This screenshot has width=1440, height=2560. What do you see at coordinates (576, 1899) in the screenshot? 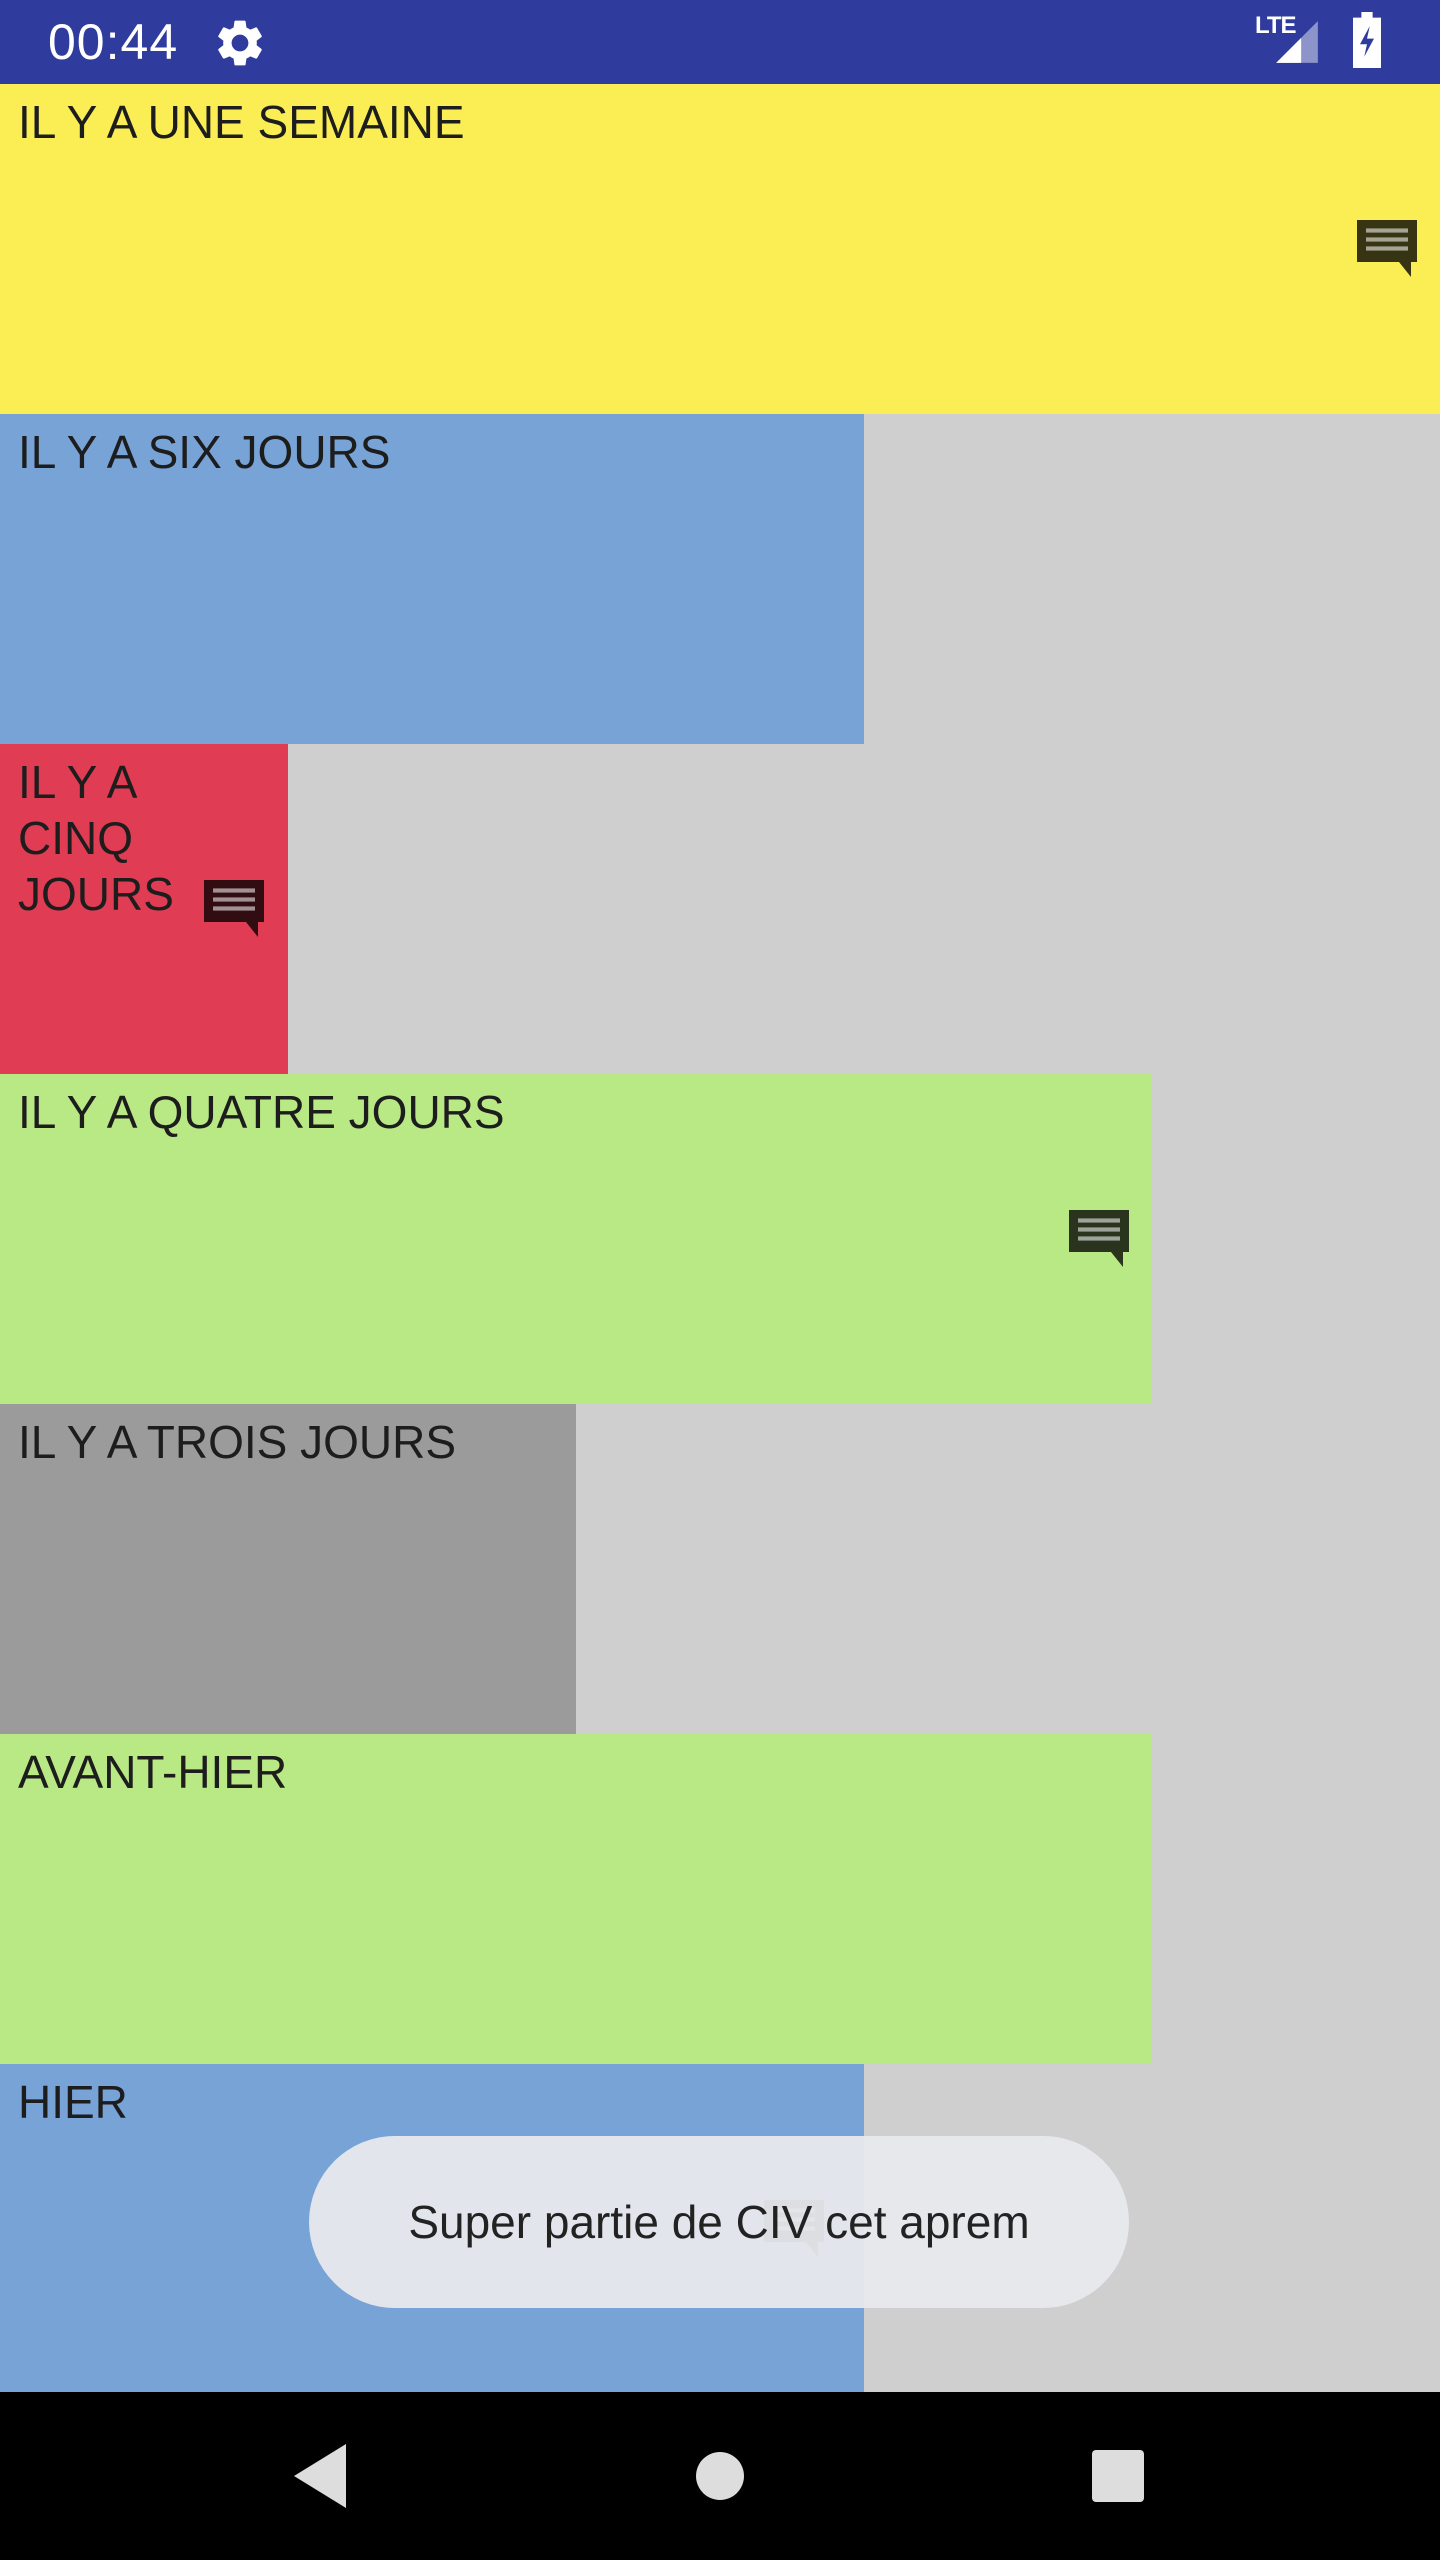
I see `day-bar: AVANT-HIER` at bounding box center [576, 1899].